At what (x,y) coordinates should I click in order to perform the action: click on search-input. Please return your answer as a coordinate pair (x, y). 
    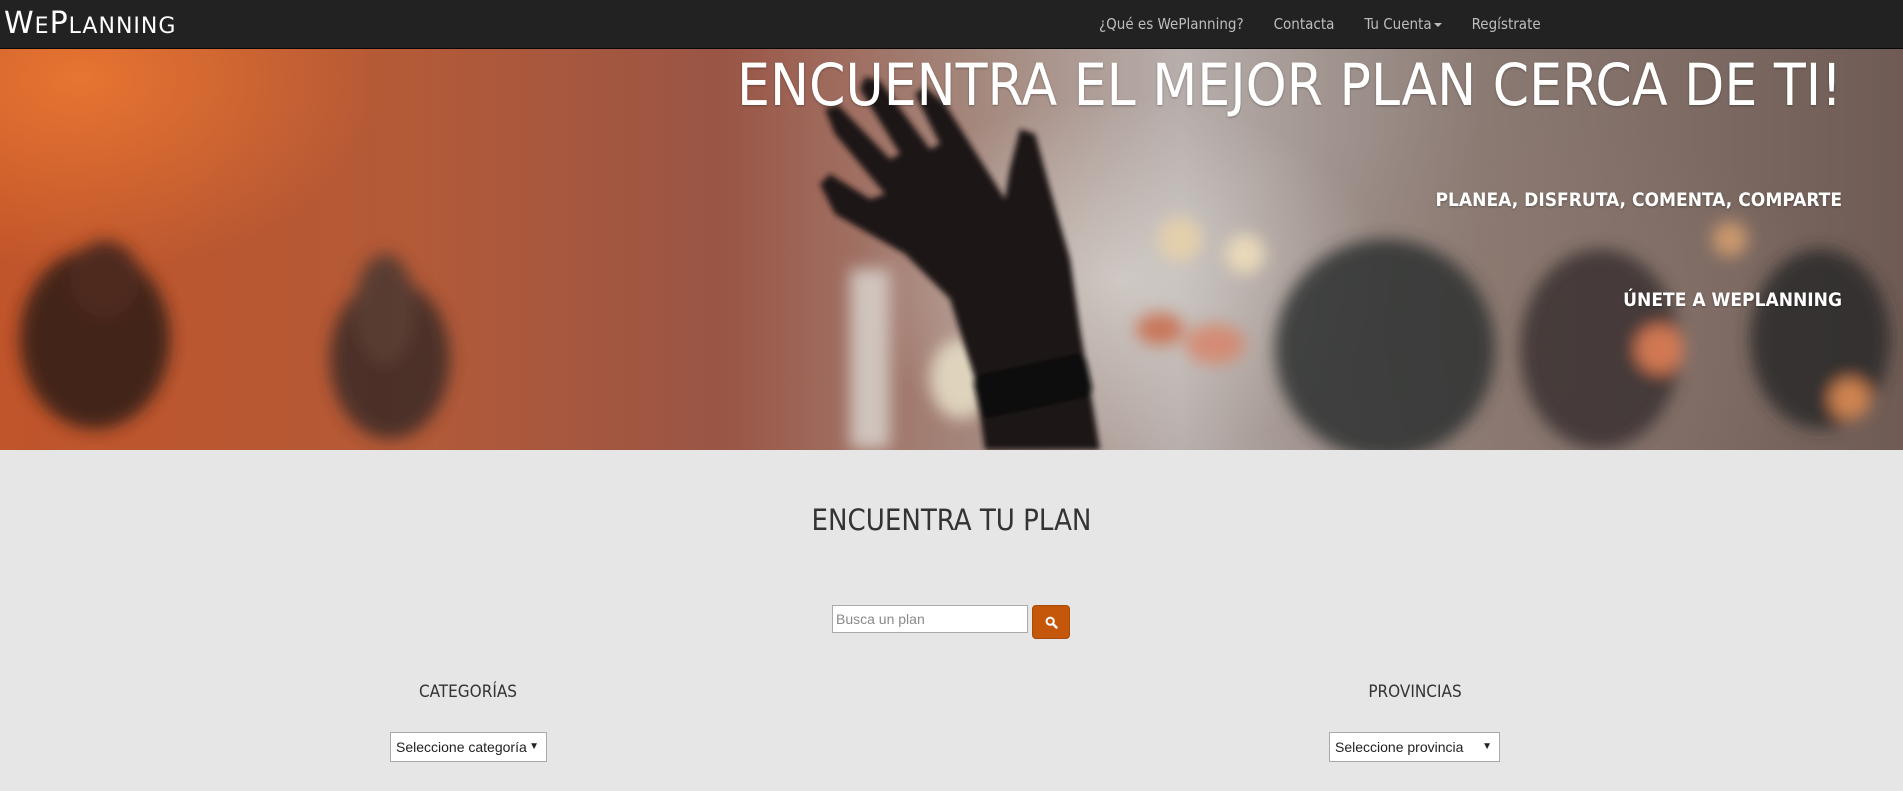
    Looking at the image, I should click on (930, 619).